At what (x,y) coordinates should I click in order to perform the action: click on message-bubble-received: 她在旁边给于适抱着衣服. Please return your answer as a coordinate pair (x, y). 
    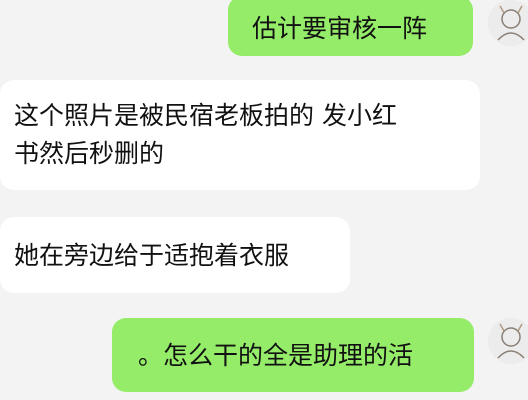
    Looking at the image, I should click on (175, 255).